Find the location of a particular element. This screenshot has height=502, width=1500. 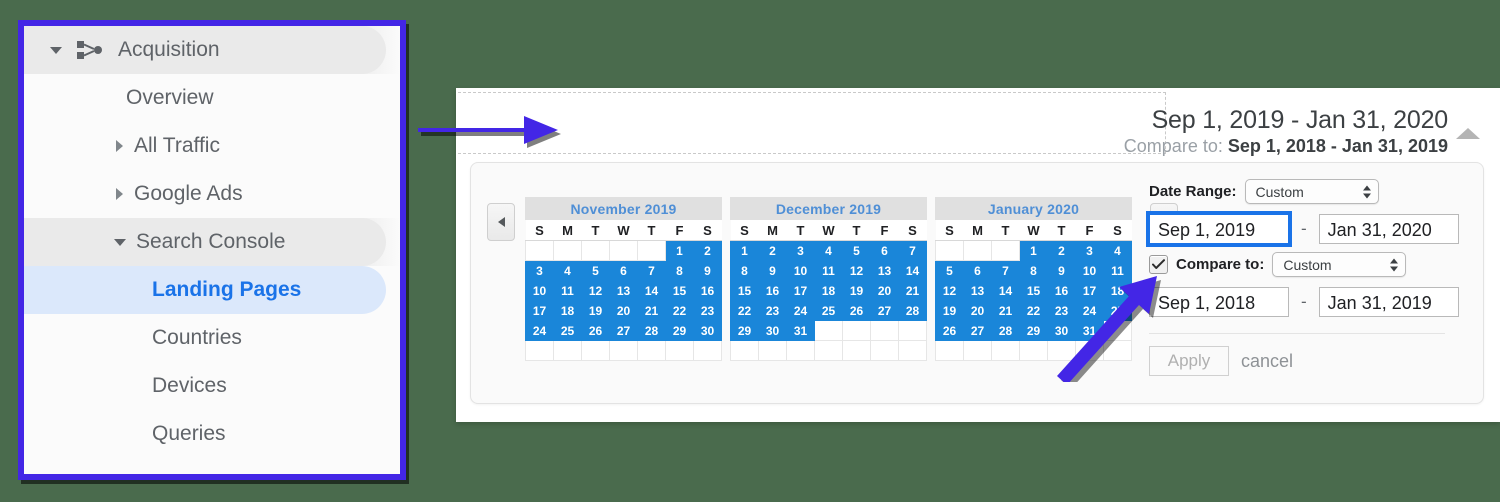

caret-right-icon is located at coordinates (119, 146).